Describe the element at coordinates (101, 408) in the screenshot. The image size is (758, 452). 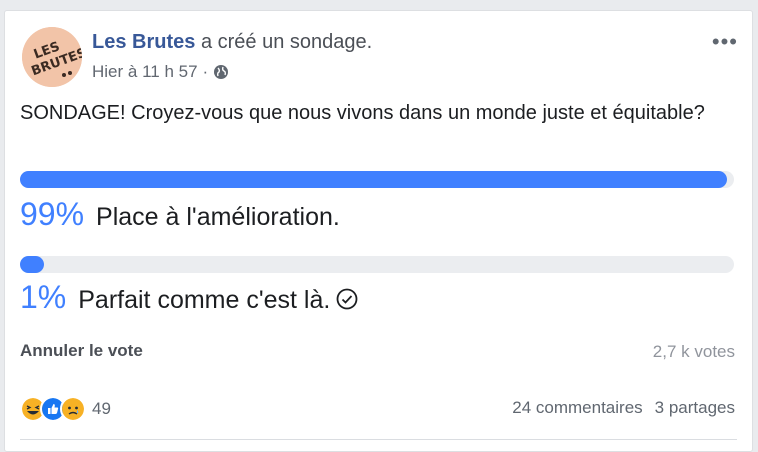
I see `reaction-count: 49` at that location.